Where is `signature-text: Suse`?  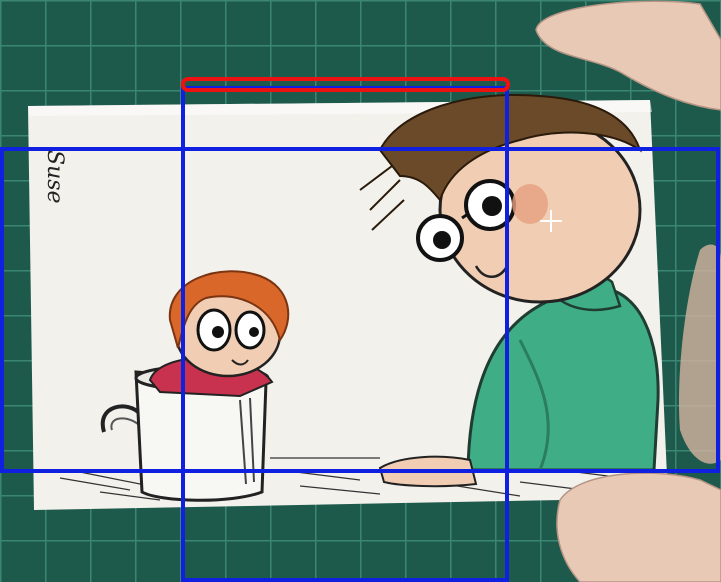 signature-text: Suse is located at coordinates (54, 177).